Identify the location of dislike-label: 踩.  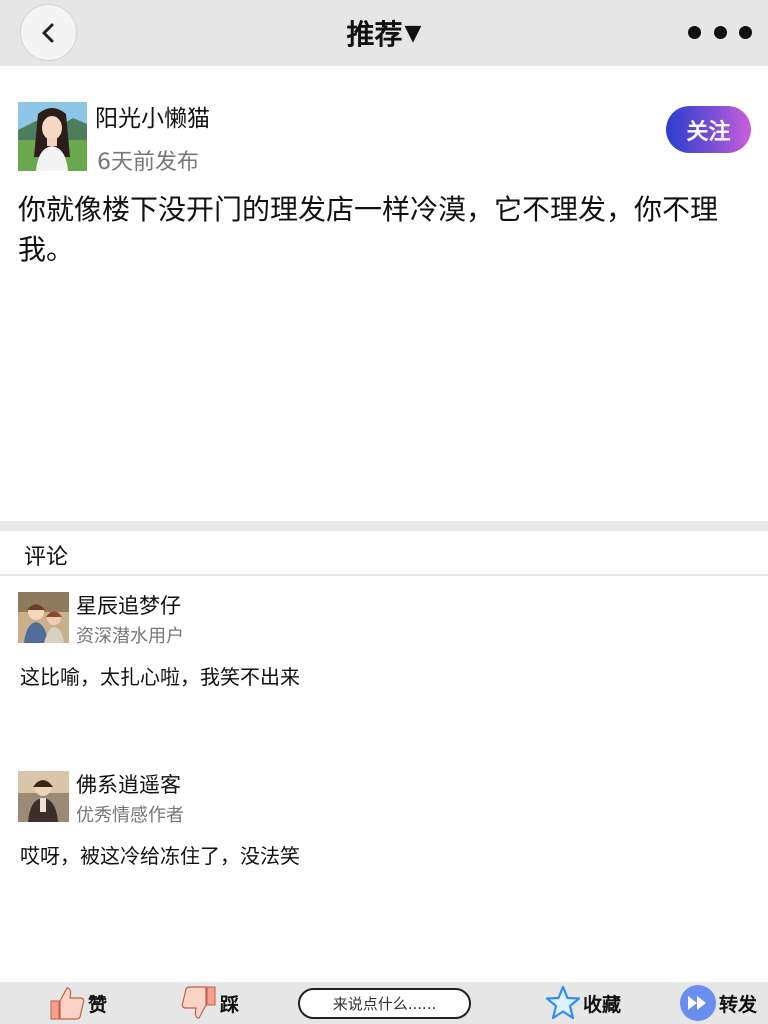
(230, 1004).